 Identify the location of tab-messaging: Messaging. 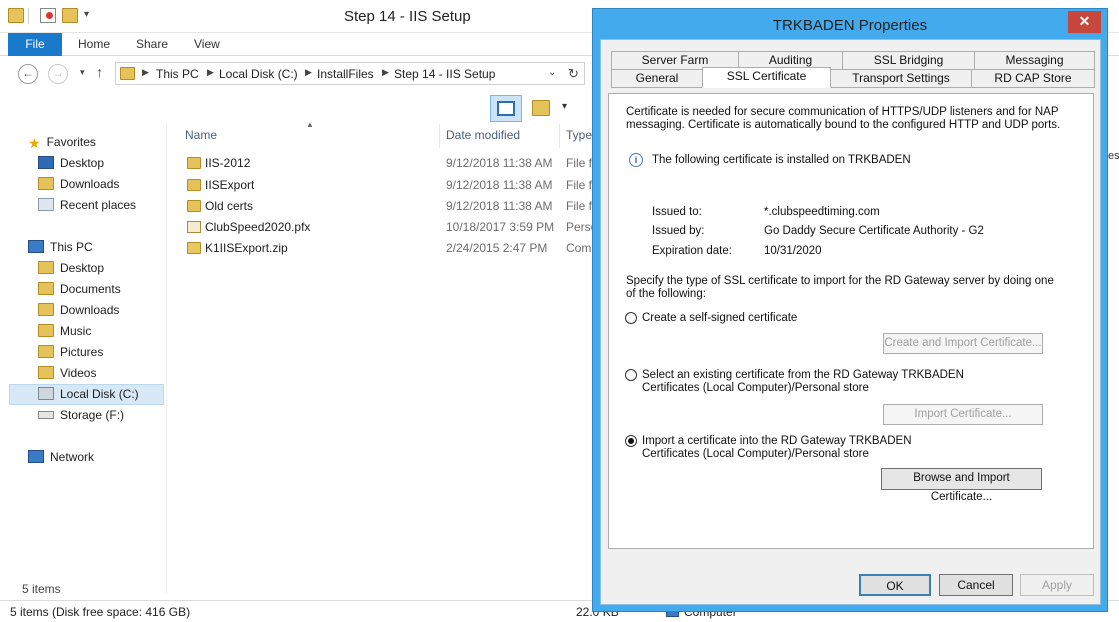
(1034, 60).